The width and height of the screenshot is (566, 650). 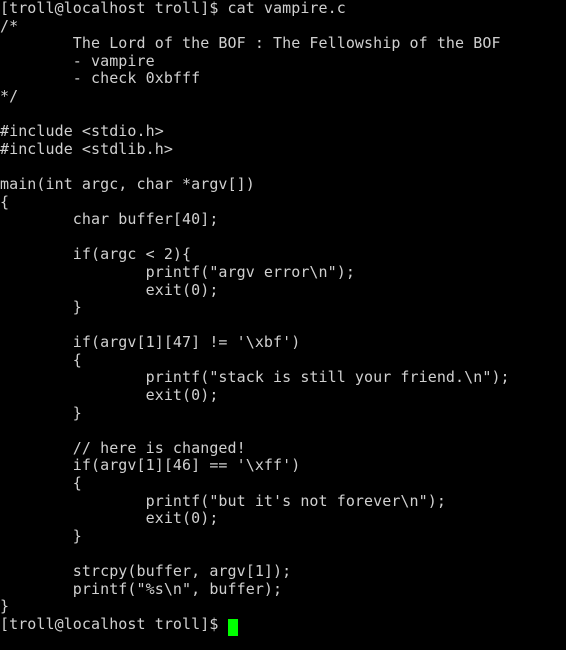 I want to click on terminal-line: printf("argv error\n");, so click(x=177, y=271).